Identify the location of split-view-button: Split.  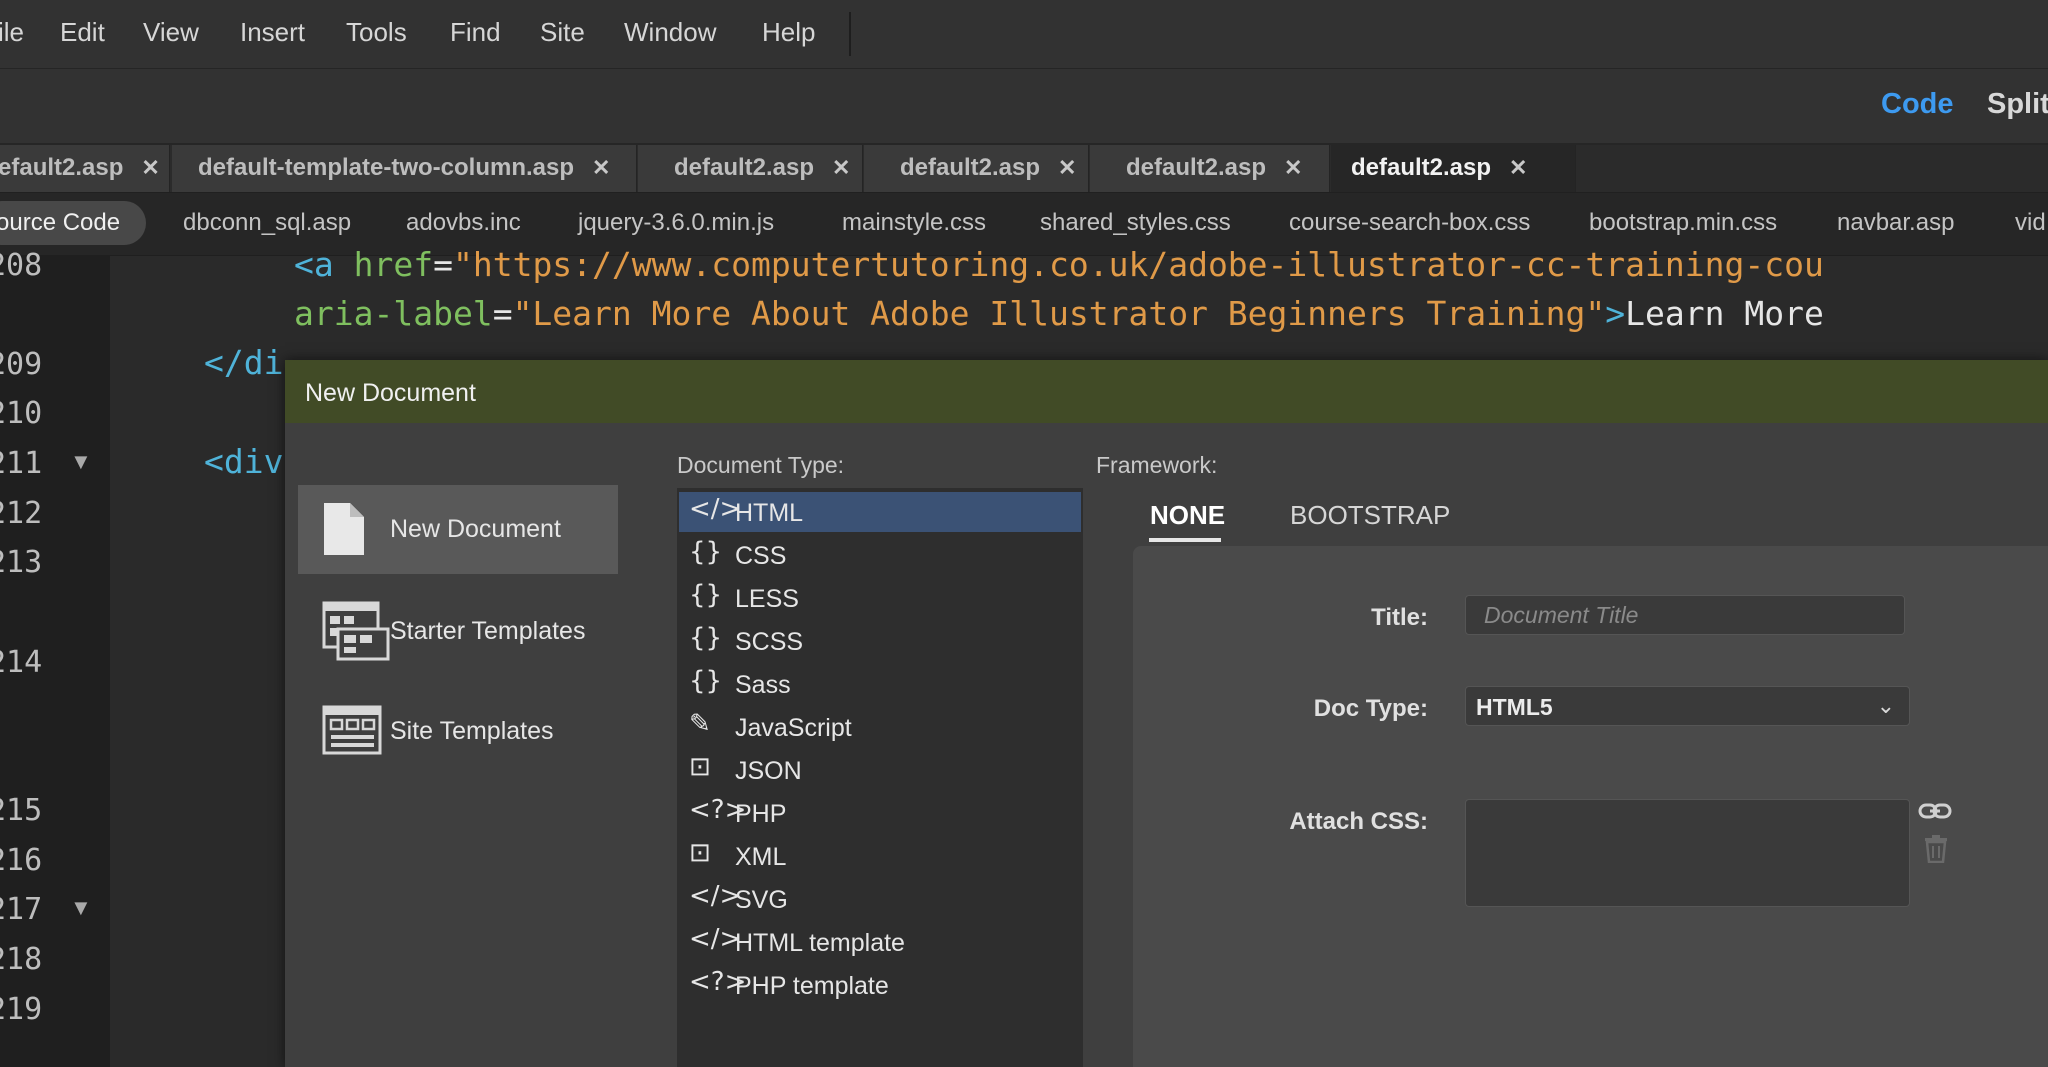
(2017, 104).